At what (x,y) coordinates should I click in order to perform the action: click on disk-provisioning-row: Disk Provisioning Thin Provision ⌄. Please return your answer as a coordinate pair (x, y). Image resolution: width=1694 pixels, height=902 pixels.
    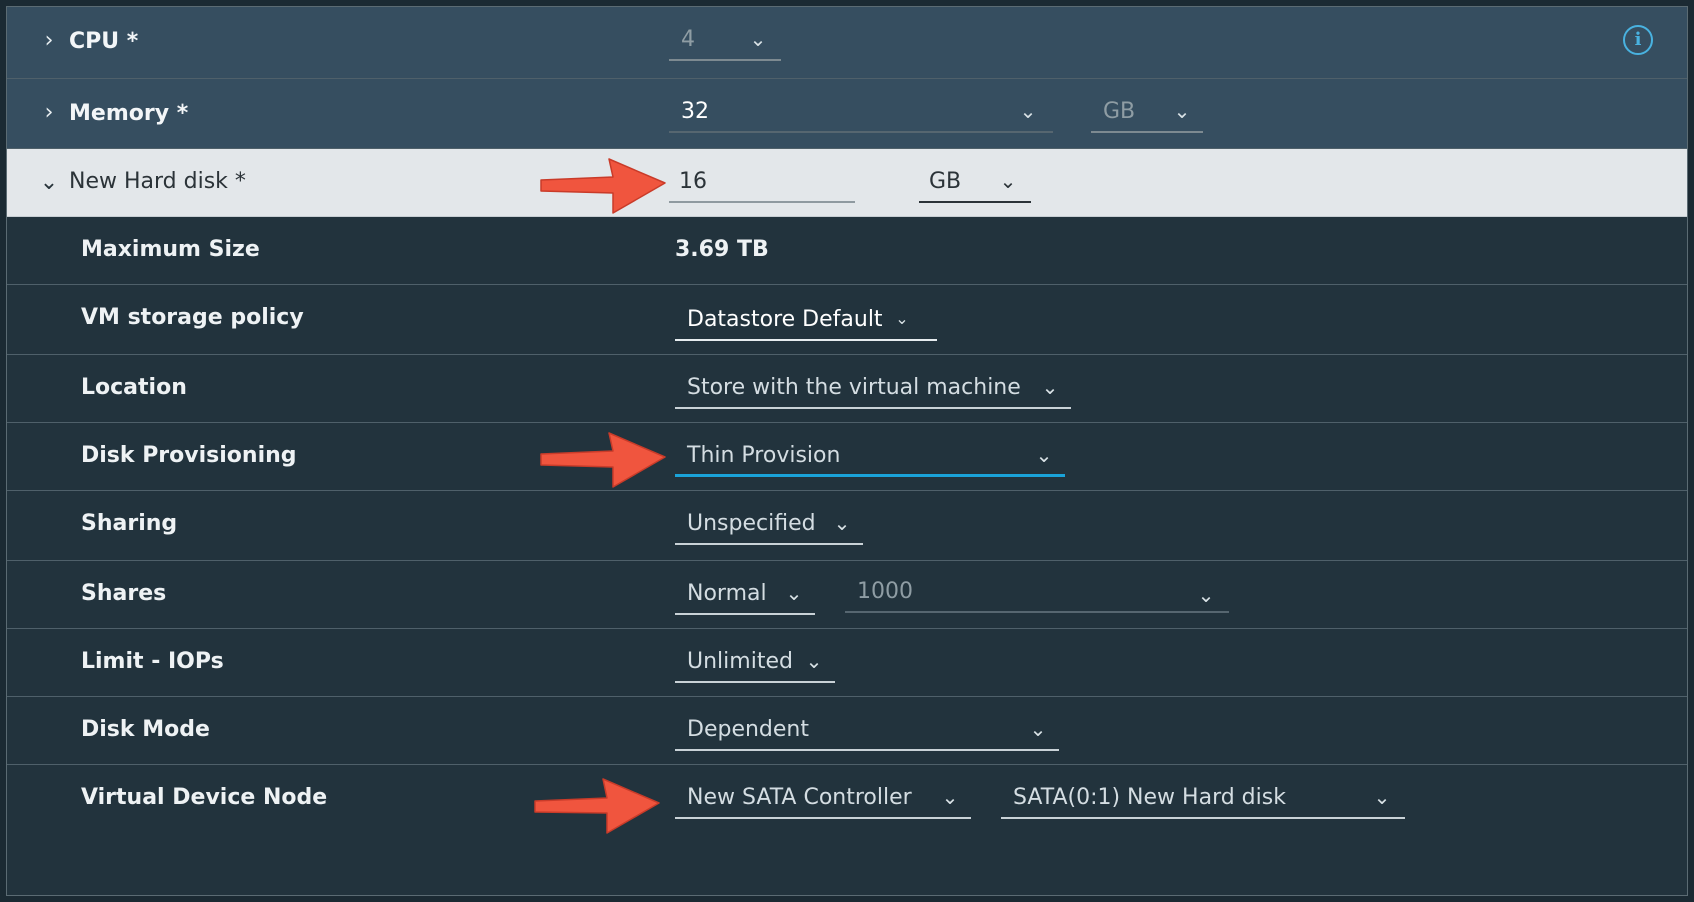
    Looking at the image, I should click on (847, 457).